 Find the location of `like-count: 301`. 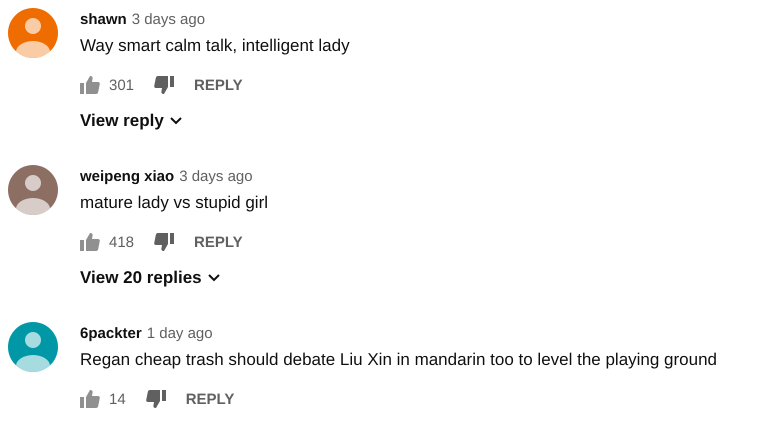

like-count: 301 is located at coordinates (121, 85).